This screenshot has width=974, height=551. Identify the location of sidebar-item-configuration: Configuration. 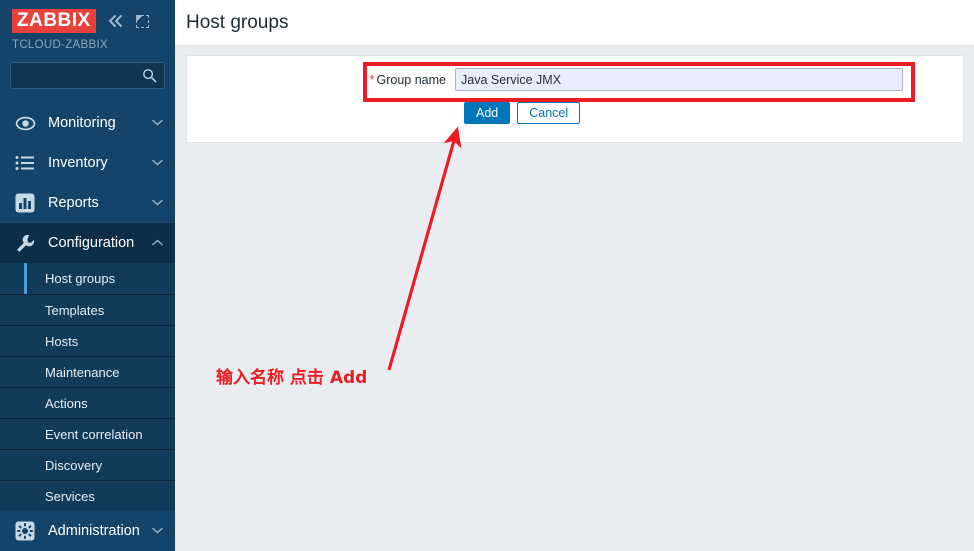
(87, 243).